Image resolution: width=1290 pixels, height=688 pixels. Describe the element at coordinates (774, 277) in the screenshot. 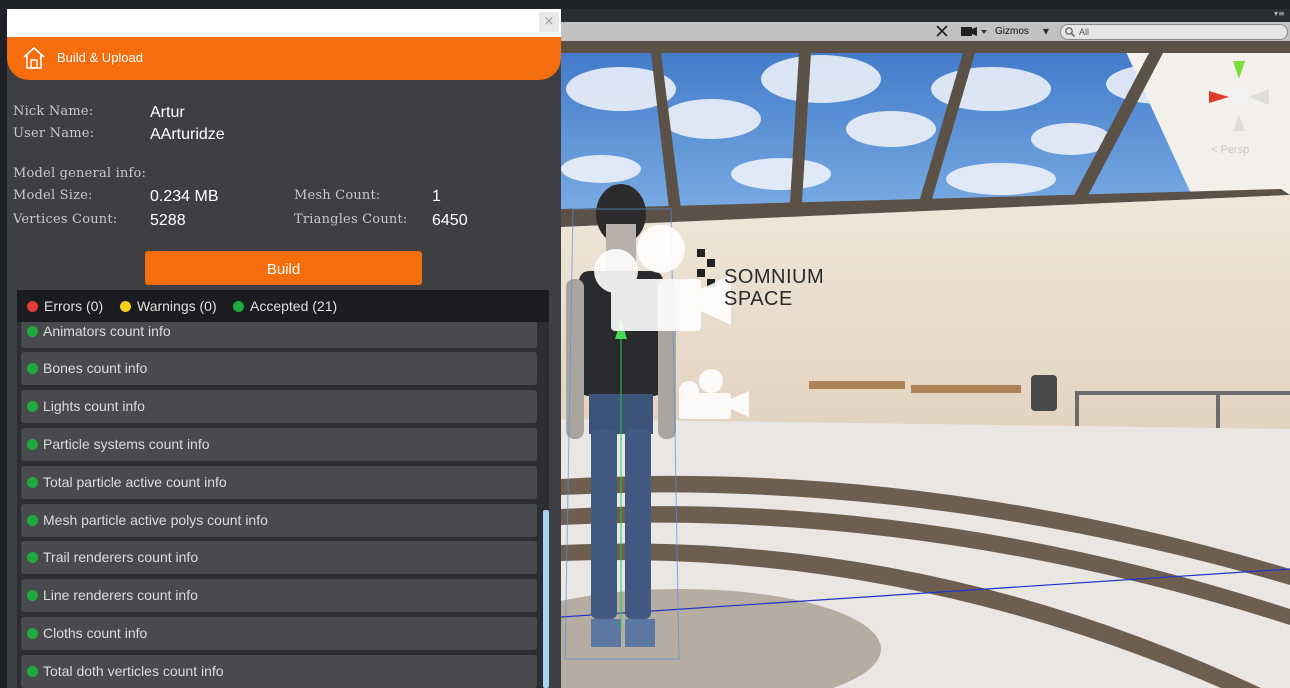

I see `logo-line-1: SOMNIUM` at that location.